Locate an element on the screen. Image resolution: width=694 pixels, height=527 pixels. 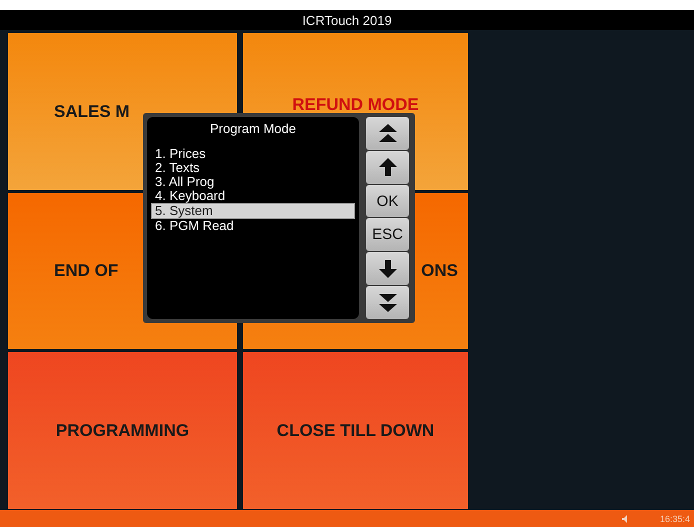
down-arrow-icon is located at coordinates (387, 268).